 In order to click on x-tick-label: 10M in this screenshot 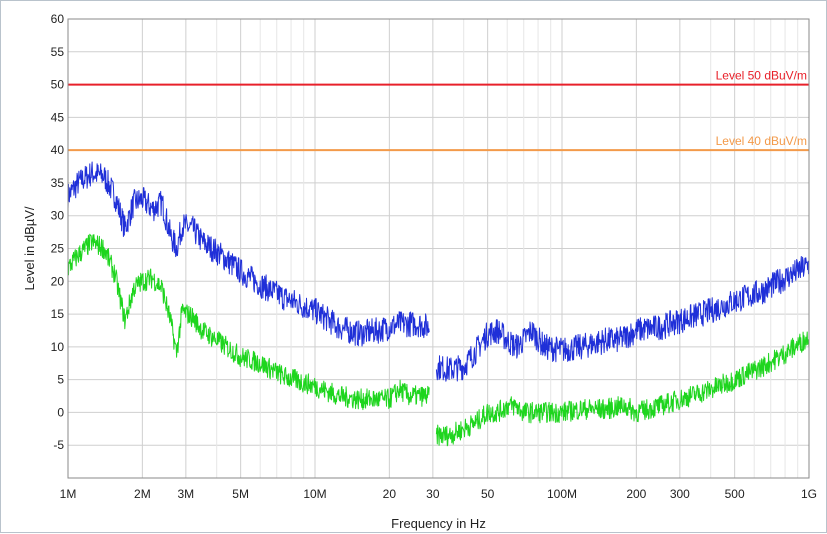, I will do `click(314, 494)`.